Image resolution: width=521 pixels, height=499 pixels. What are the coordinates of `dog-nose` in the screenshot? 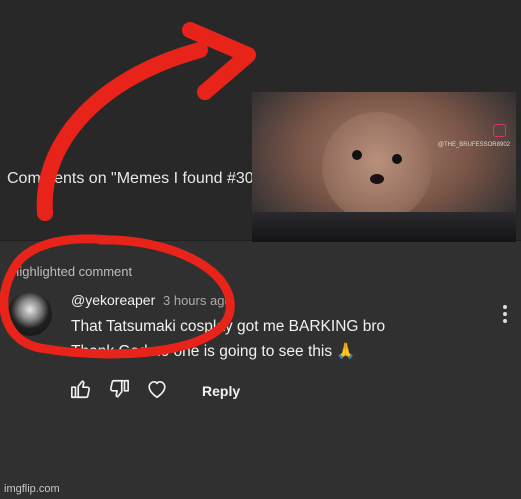 It's located at (377, 179).